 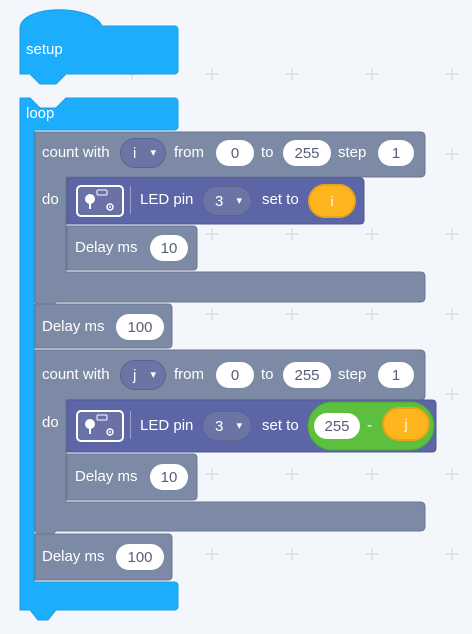 I want to click on led-1-separator, so click(x=130, y=200).